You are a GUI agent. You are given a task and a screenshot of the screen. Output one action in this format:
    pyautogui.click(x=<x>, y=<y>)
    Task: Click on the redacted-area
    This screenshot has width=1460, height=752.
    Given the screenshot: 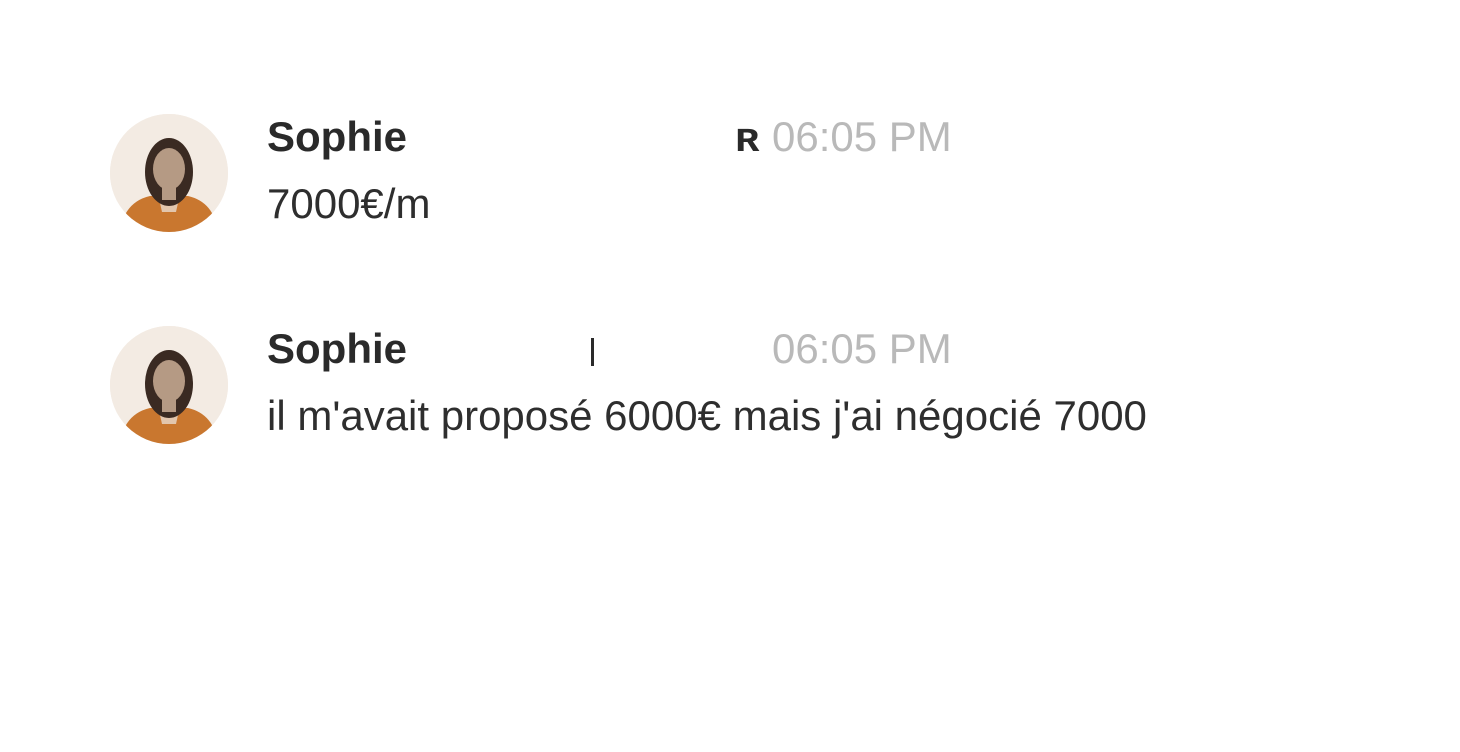 What is the action you would take?
    pyautogui.click(x=582, y=137)
    